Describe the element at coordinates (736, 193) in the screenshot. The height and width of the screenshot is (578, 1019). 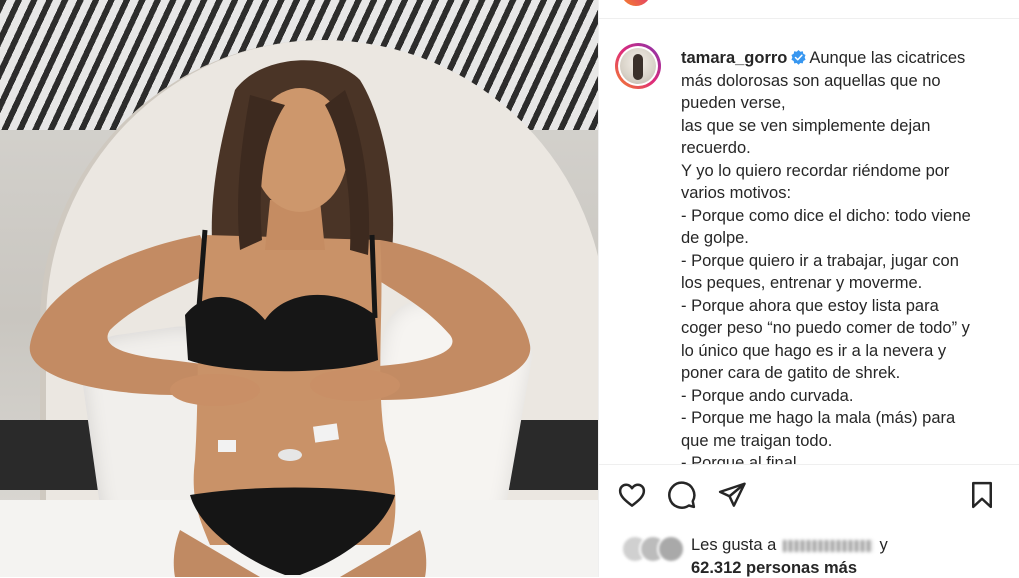
I see `caption-line: varios motivos:` at that location.